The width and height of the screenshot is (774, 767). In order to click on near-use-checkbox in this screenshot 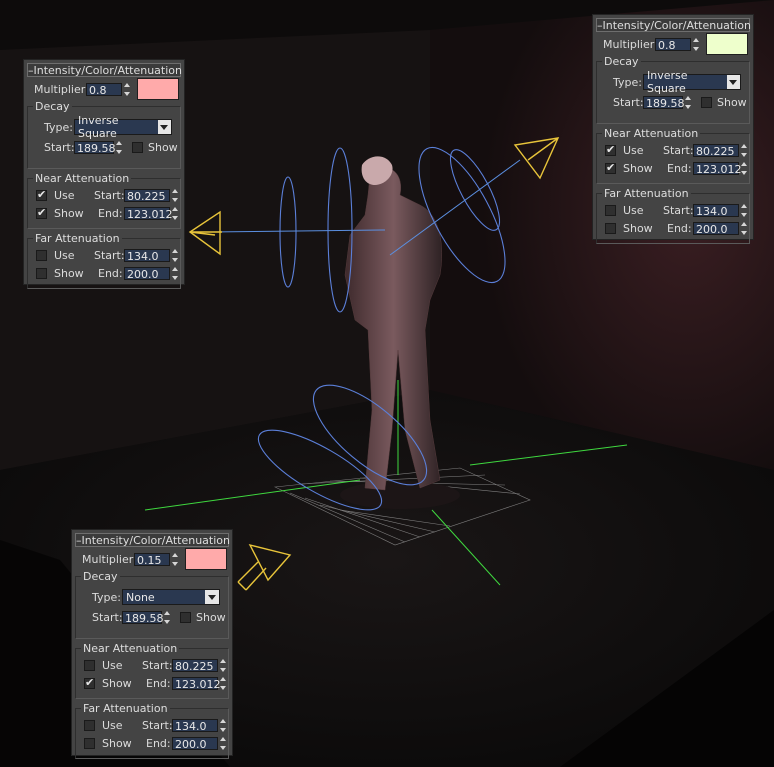, I will do `click(89, 665)`.